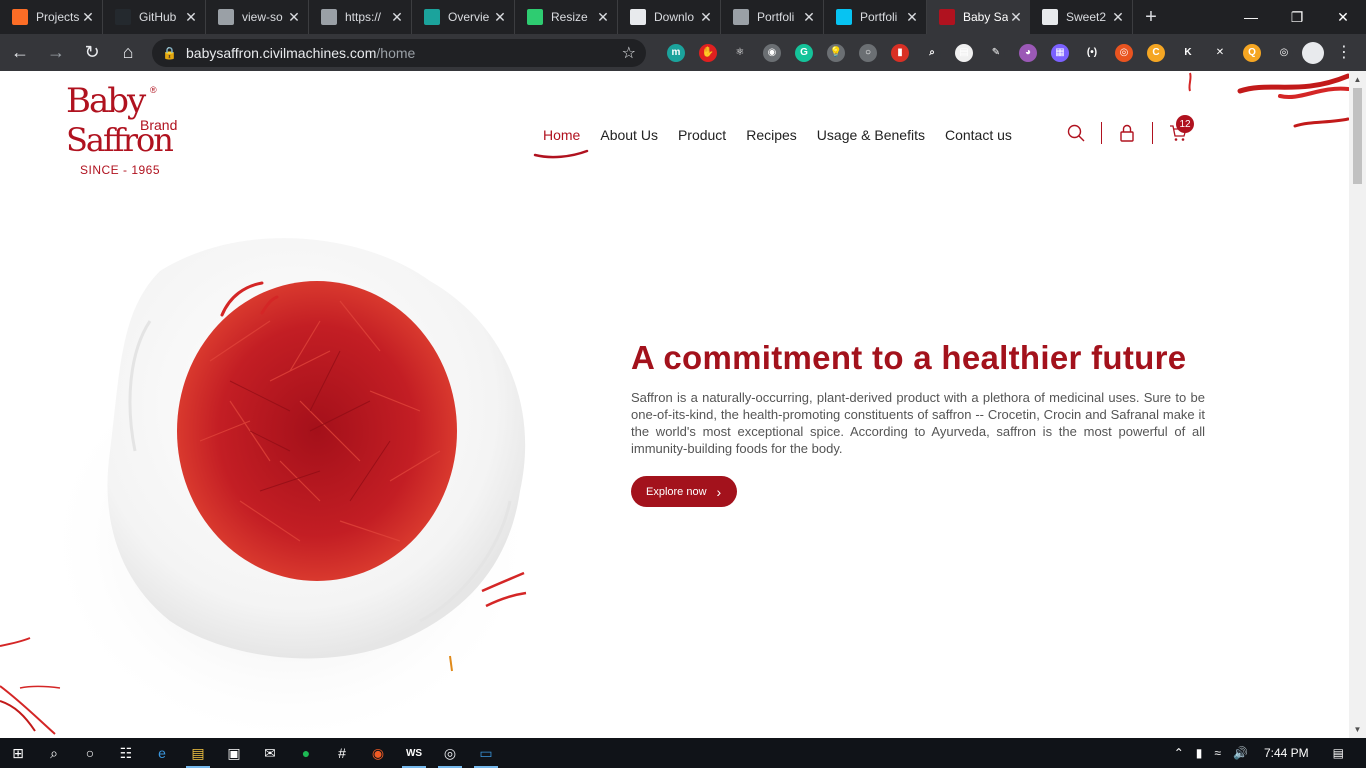 This screenshot has width=1366, height=768. What do you see at coordinates (1284, 52) in the screenshot?
I see `target-icon: ◎` at bounding box center [1284, 52].